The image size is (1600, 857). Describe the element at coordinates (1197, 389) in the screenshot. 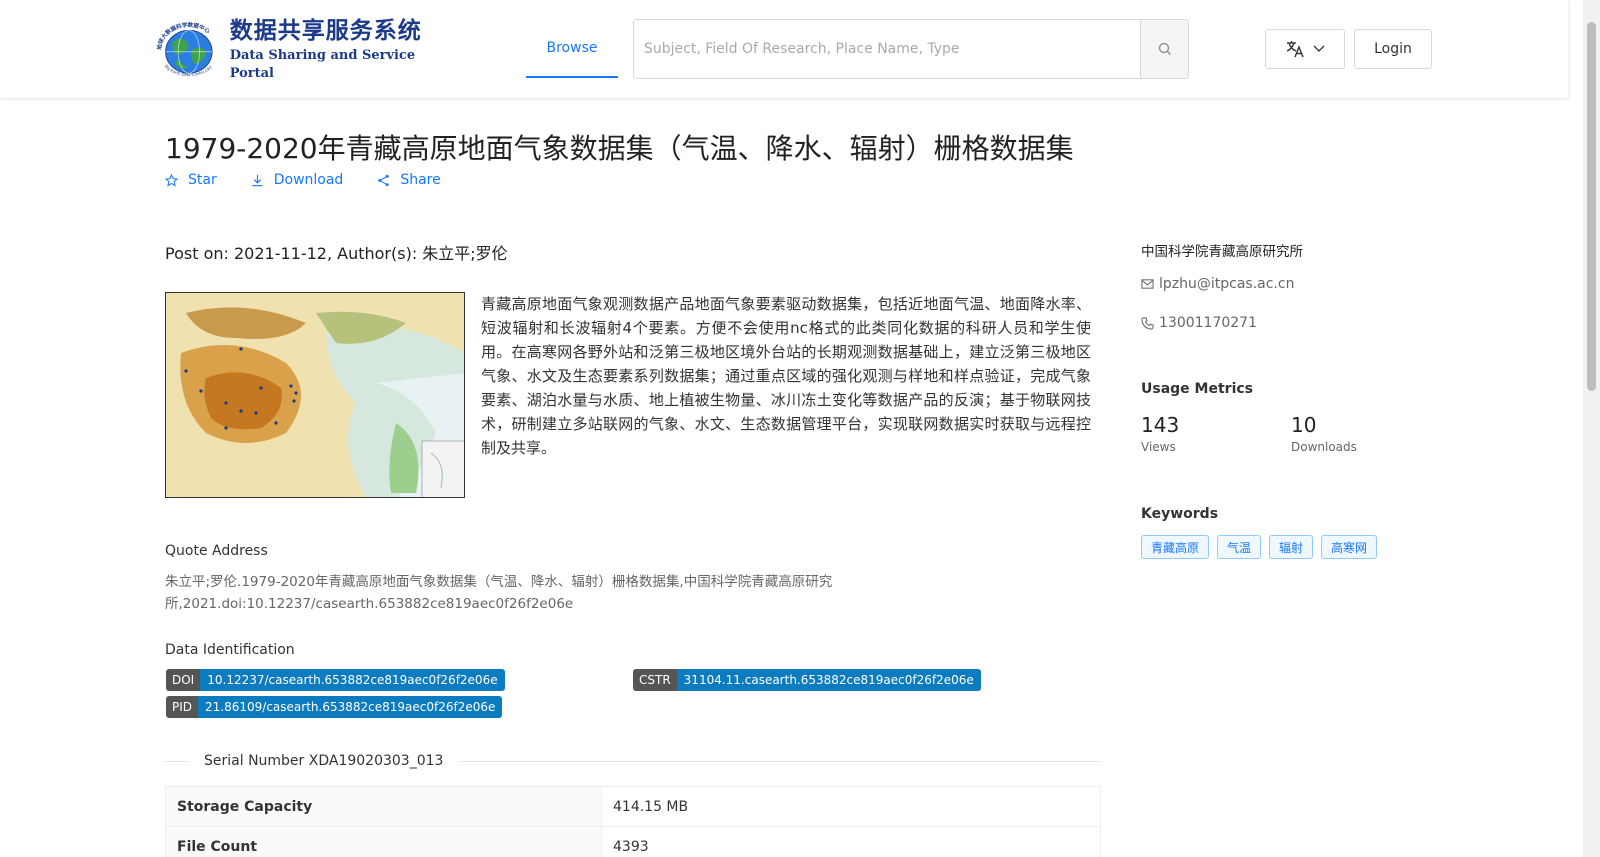

I see `usage-metrics-title: Usage Metrics` at that location.